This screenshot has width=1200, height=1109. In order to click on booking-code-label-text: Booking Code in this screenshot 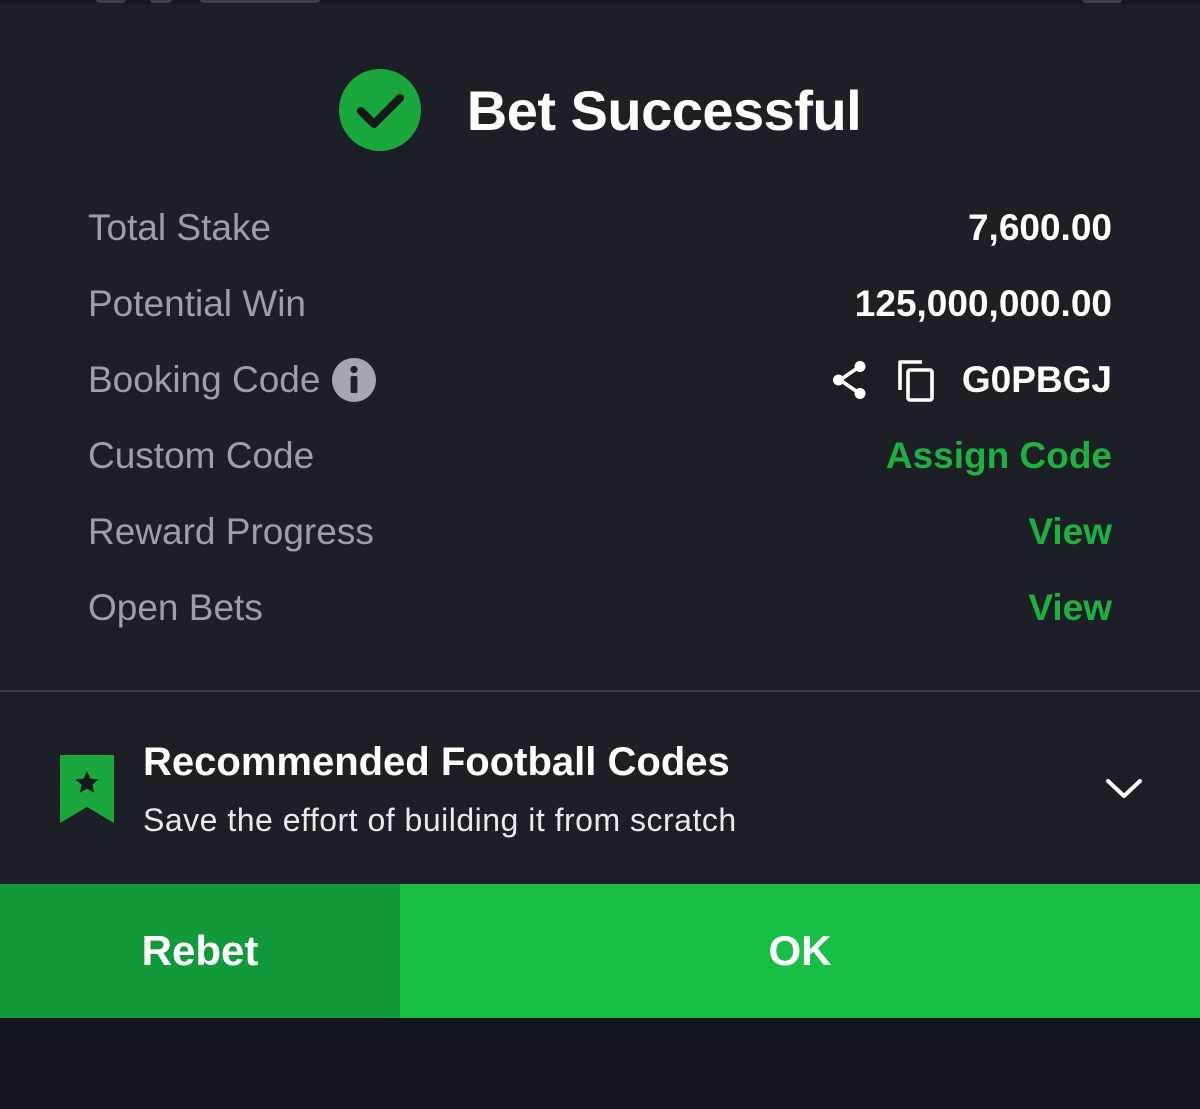, I will do `click(204, 379)`.